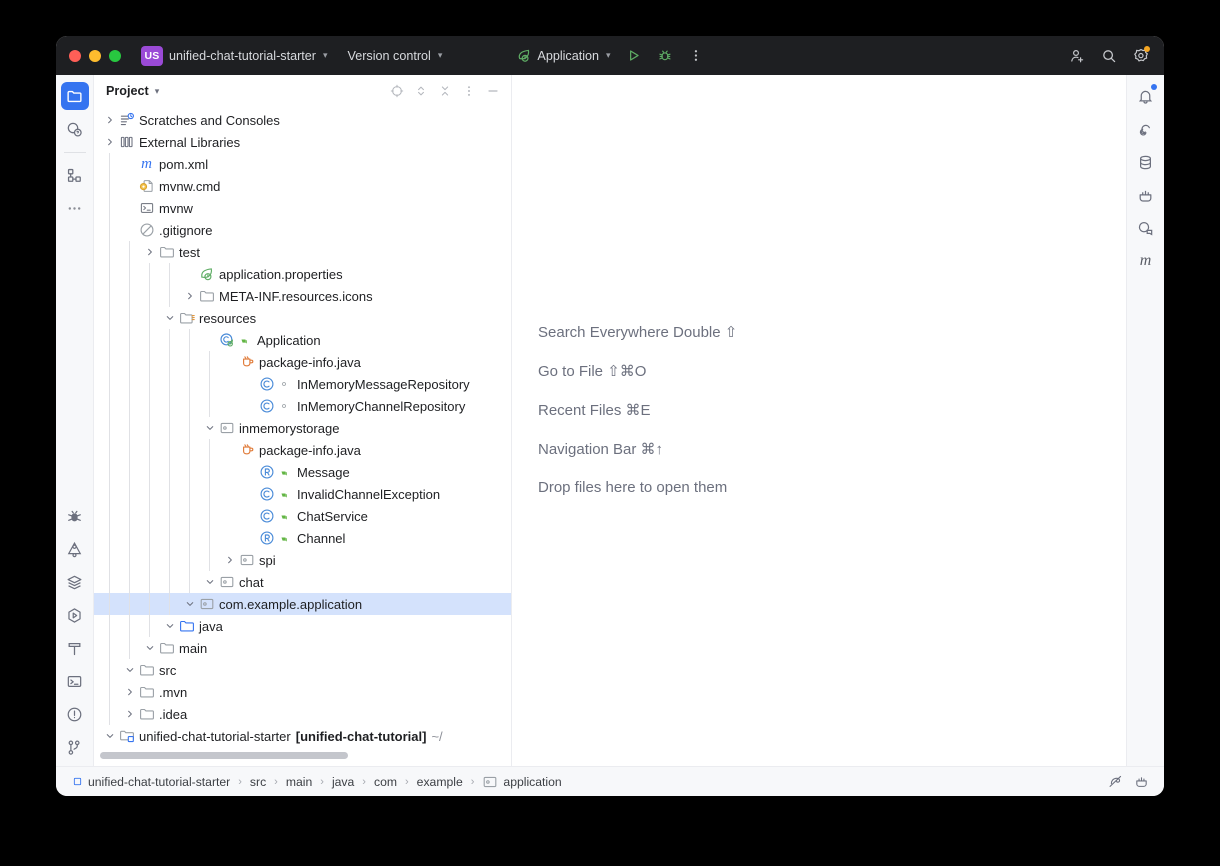 The image size is (1220, 866). Describe the element at coordinates (389, 55) in the screenshot. I see `version-control-label: Version control` at that location.